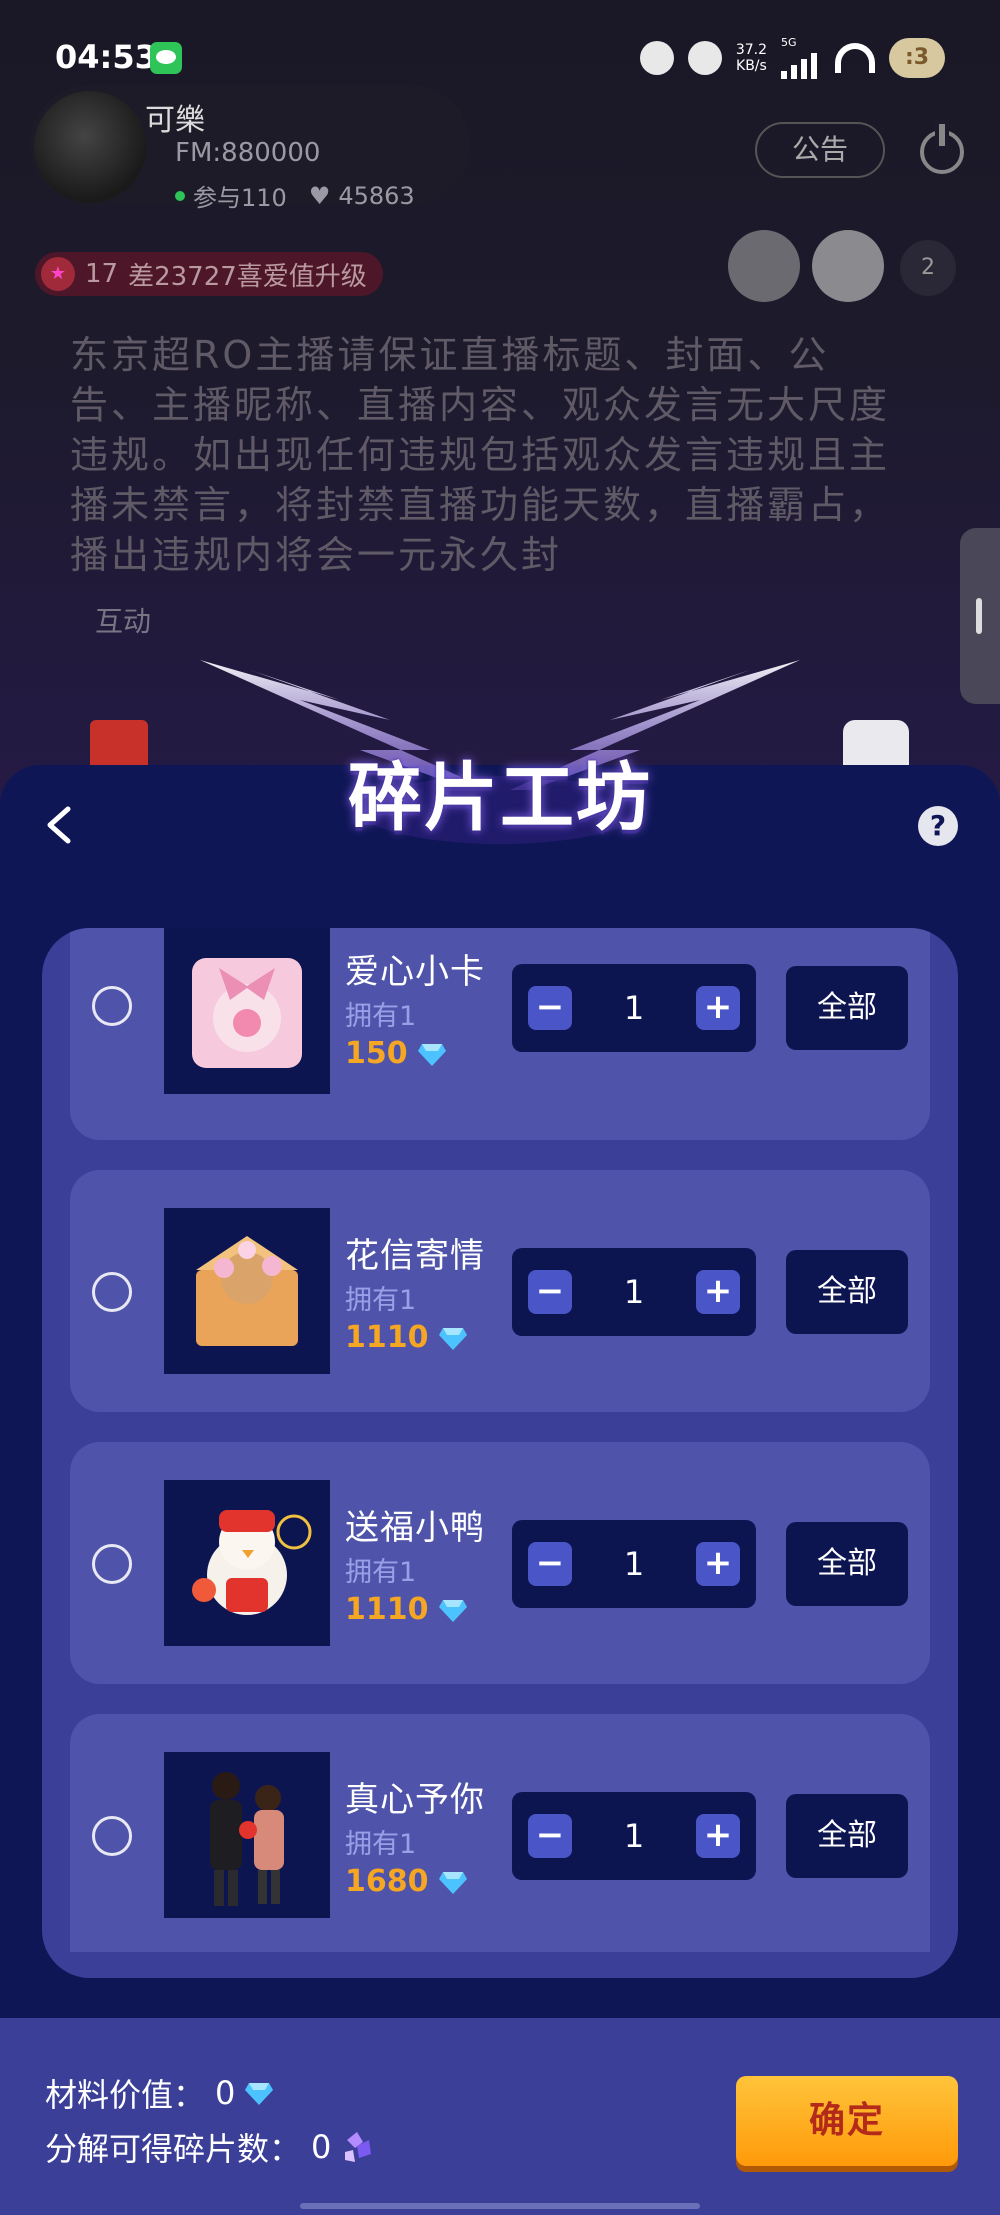 The image size is (1000, 2215). What do you see at coordinates (387, 1881) in the screenshot?
I see `item-price-value: 1680` at bounding box center [387, 1881].